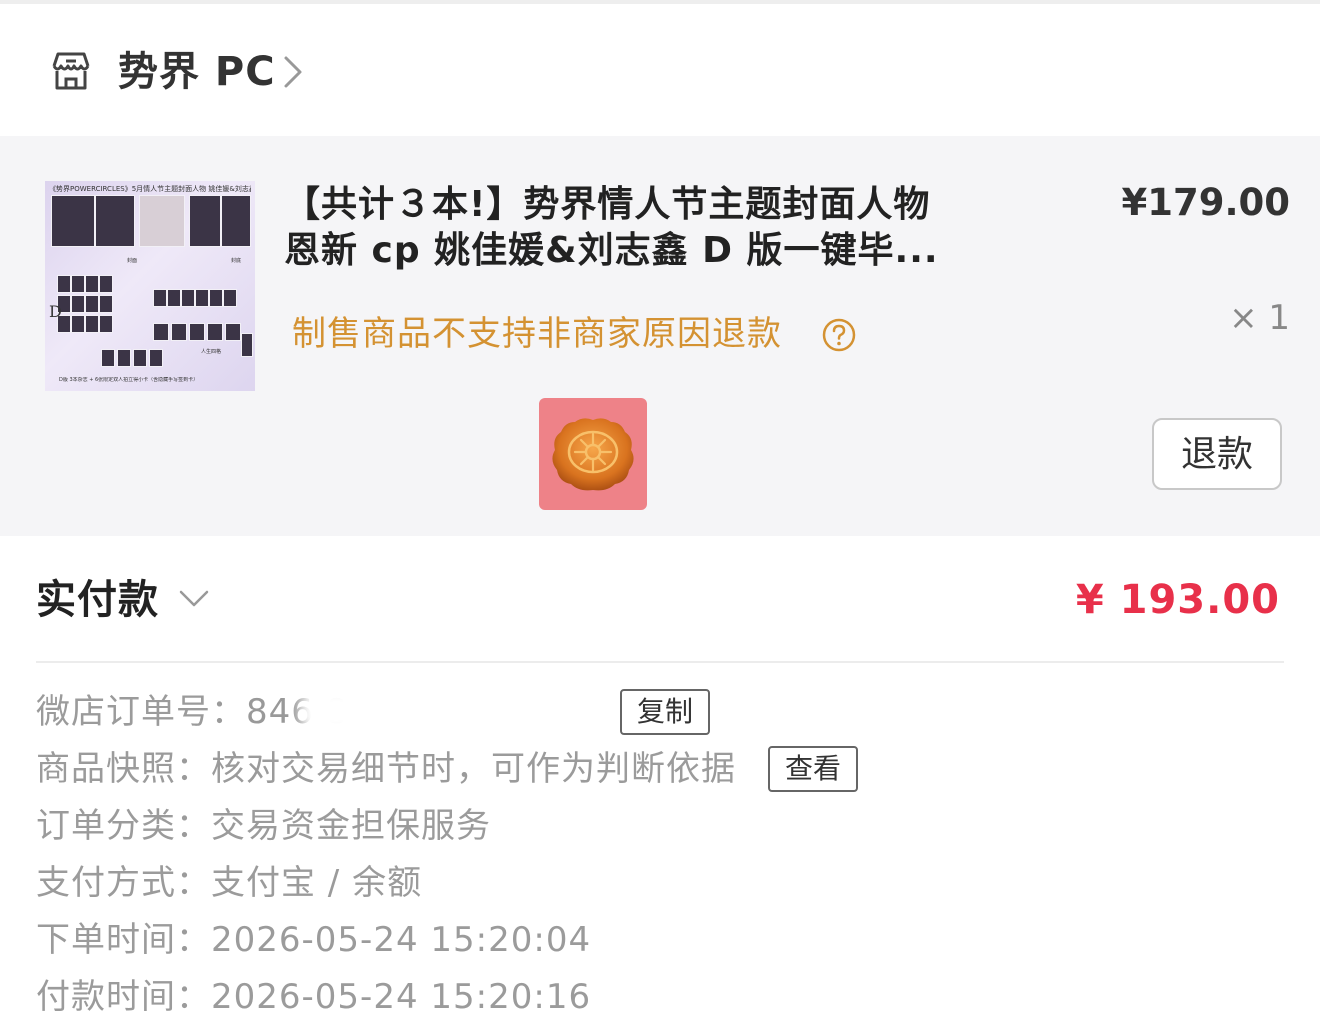 The width and height of the screenshot is (1320, 1034). I want to click on pay-time-label: 付款时间：, so click(123, 997).